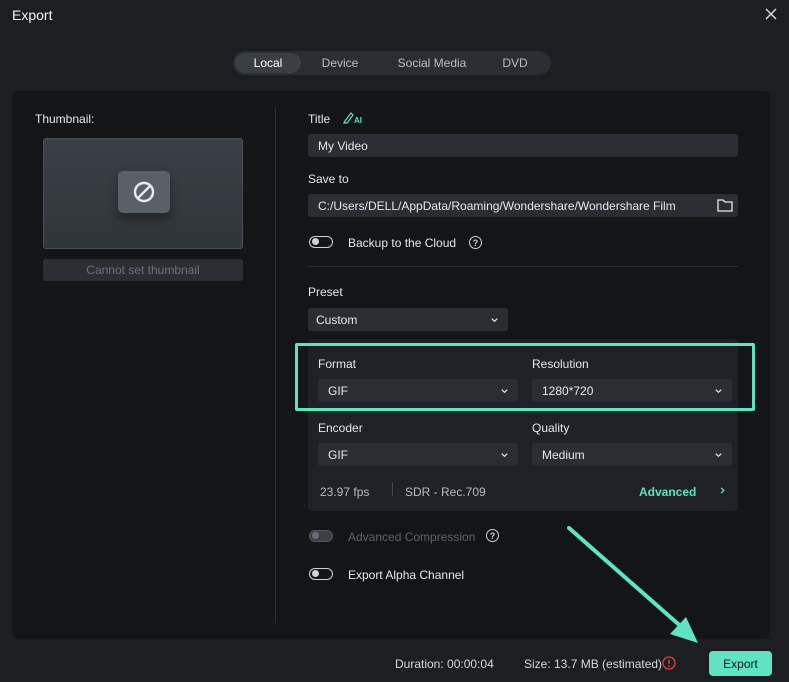 This screenshot has height=682, width=789. Describe the element at coordinates (418, 454) in the screenshot. I see `encoder-select: GIF` at that location.